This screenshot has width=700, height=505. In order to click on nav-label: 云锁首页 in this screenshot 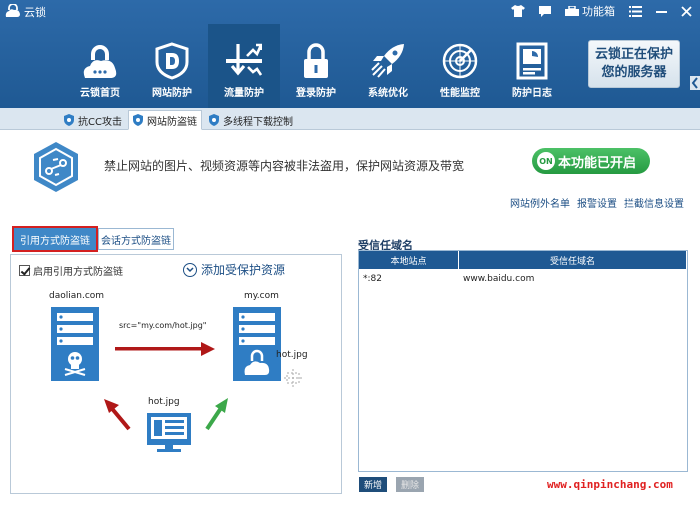, I will do `click(100, 93)`.